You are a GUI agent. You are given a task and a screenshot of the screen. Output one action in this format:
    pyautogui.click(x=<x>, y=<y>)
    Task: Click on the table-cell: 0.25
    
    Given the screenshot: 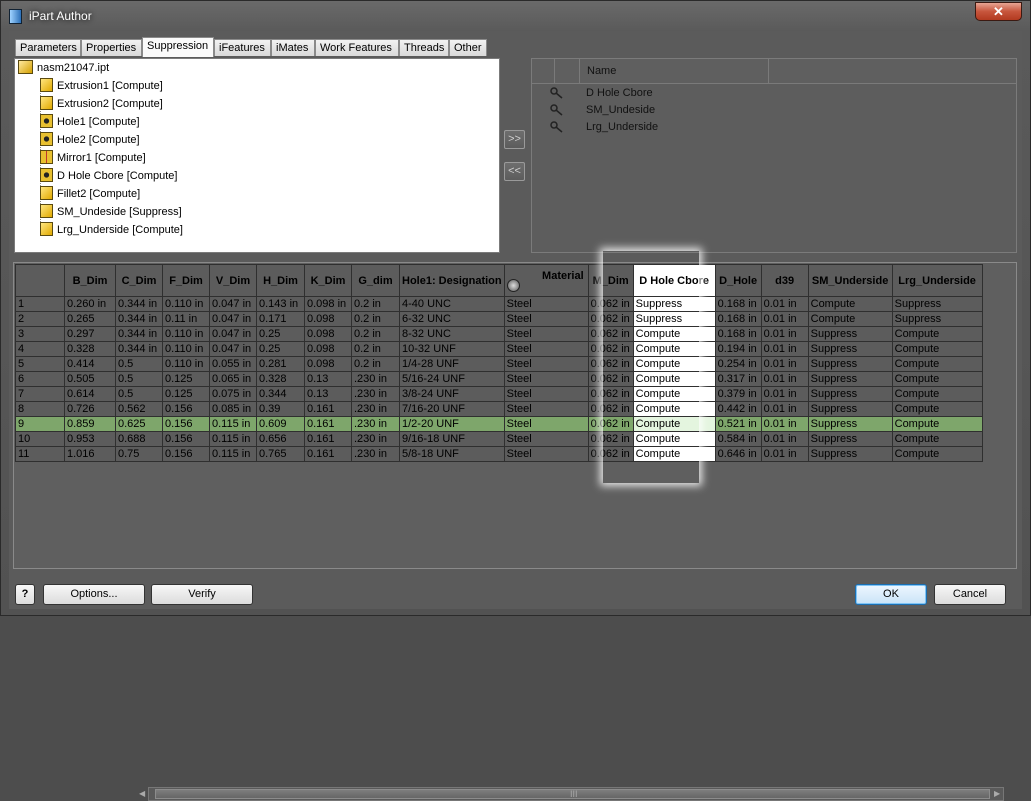 What is the action you would take?
    pyautogui.click(x=280, y=334)
    